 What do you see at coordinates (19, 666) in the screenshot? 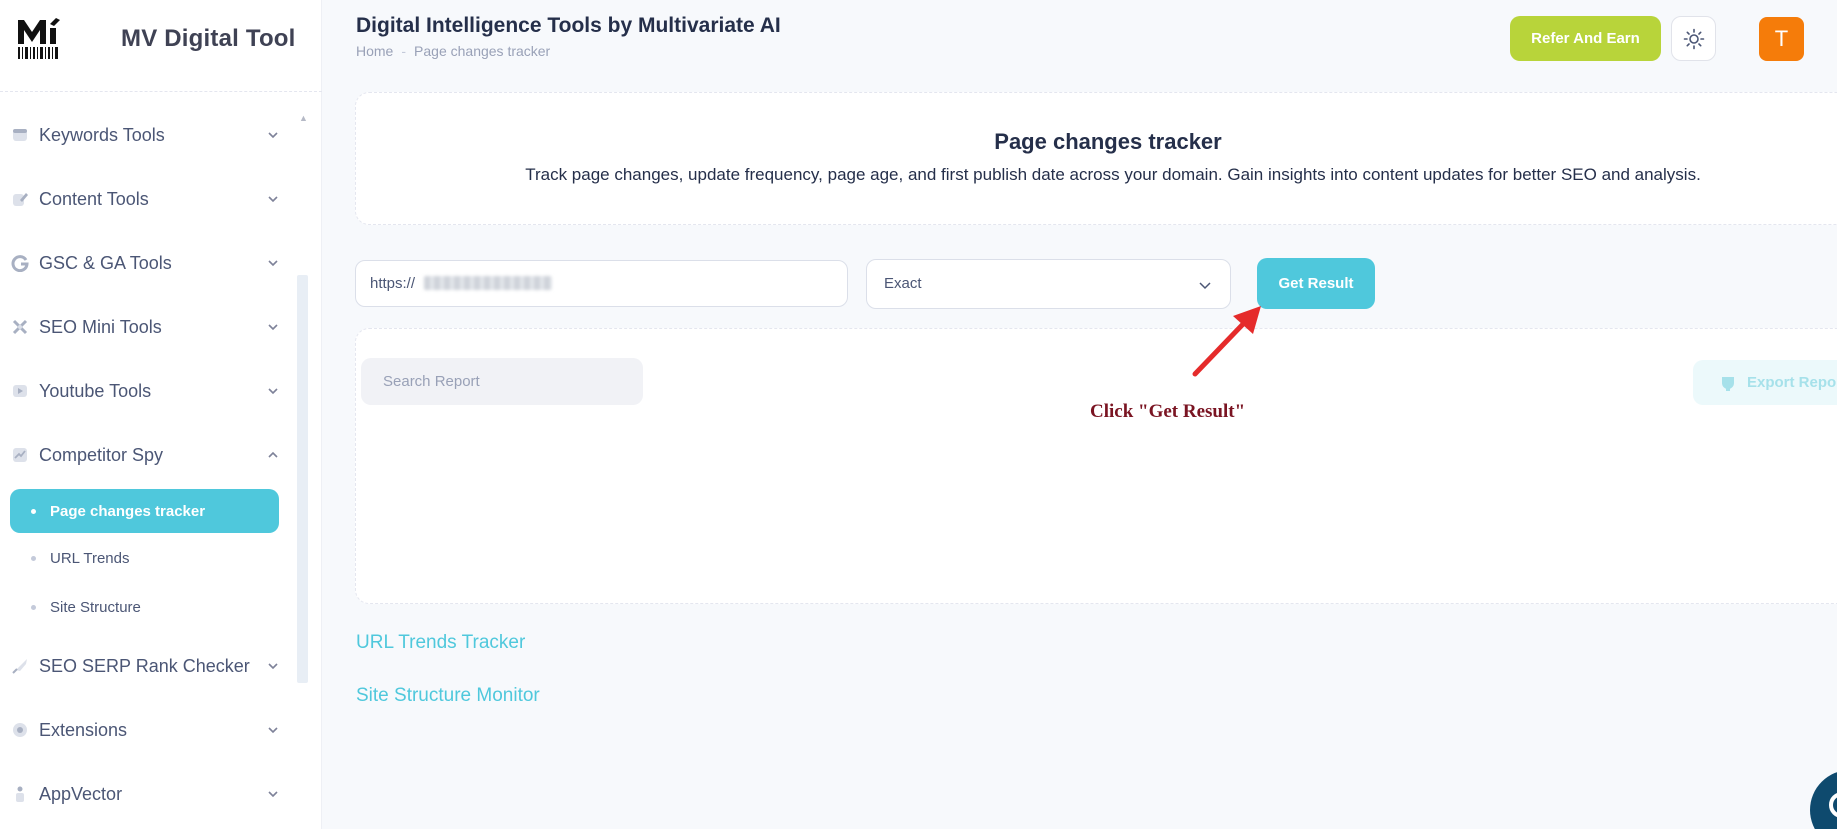
I see `rocket-icon` at bounding box center [19, 666].